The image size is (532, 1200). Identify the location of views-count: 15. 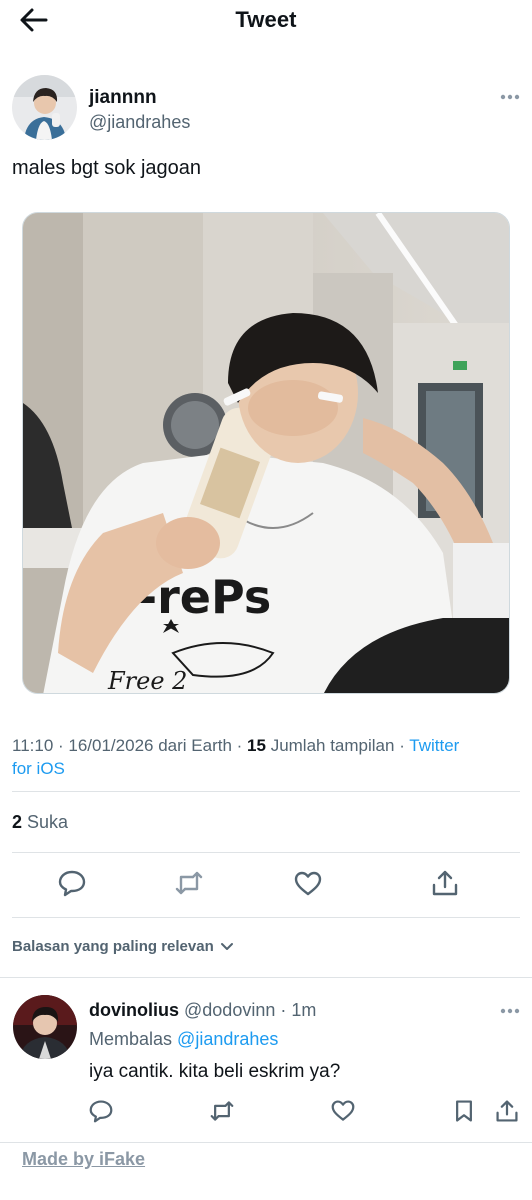
(256, 745).